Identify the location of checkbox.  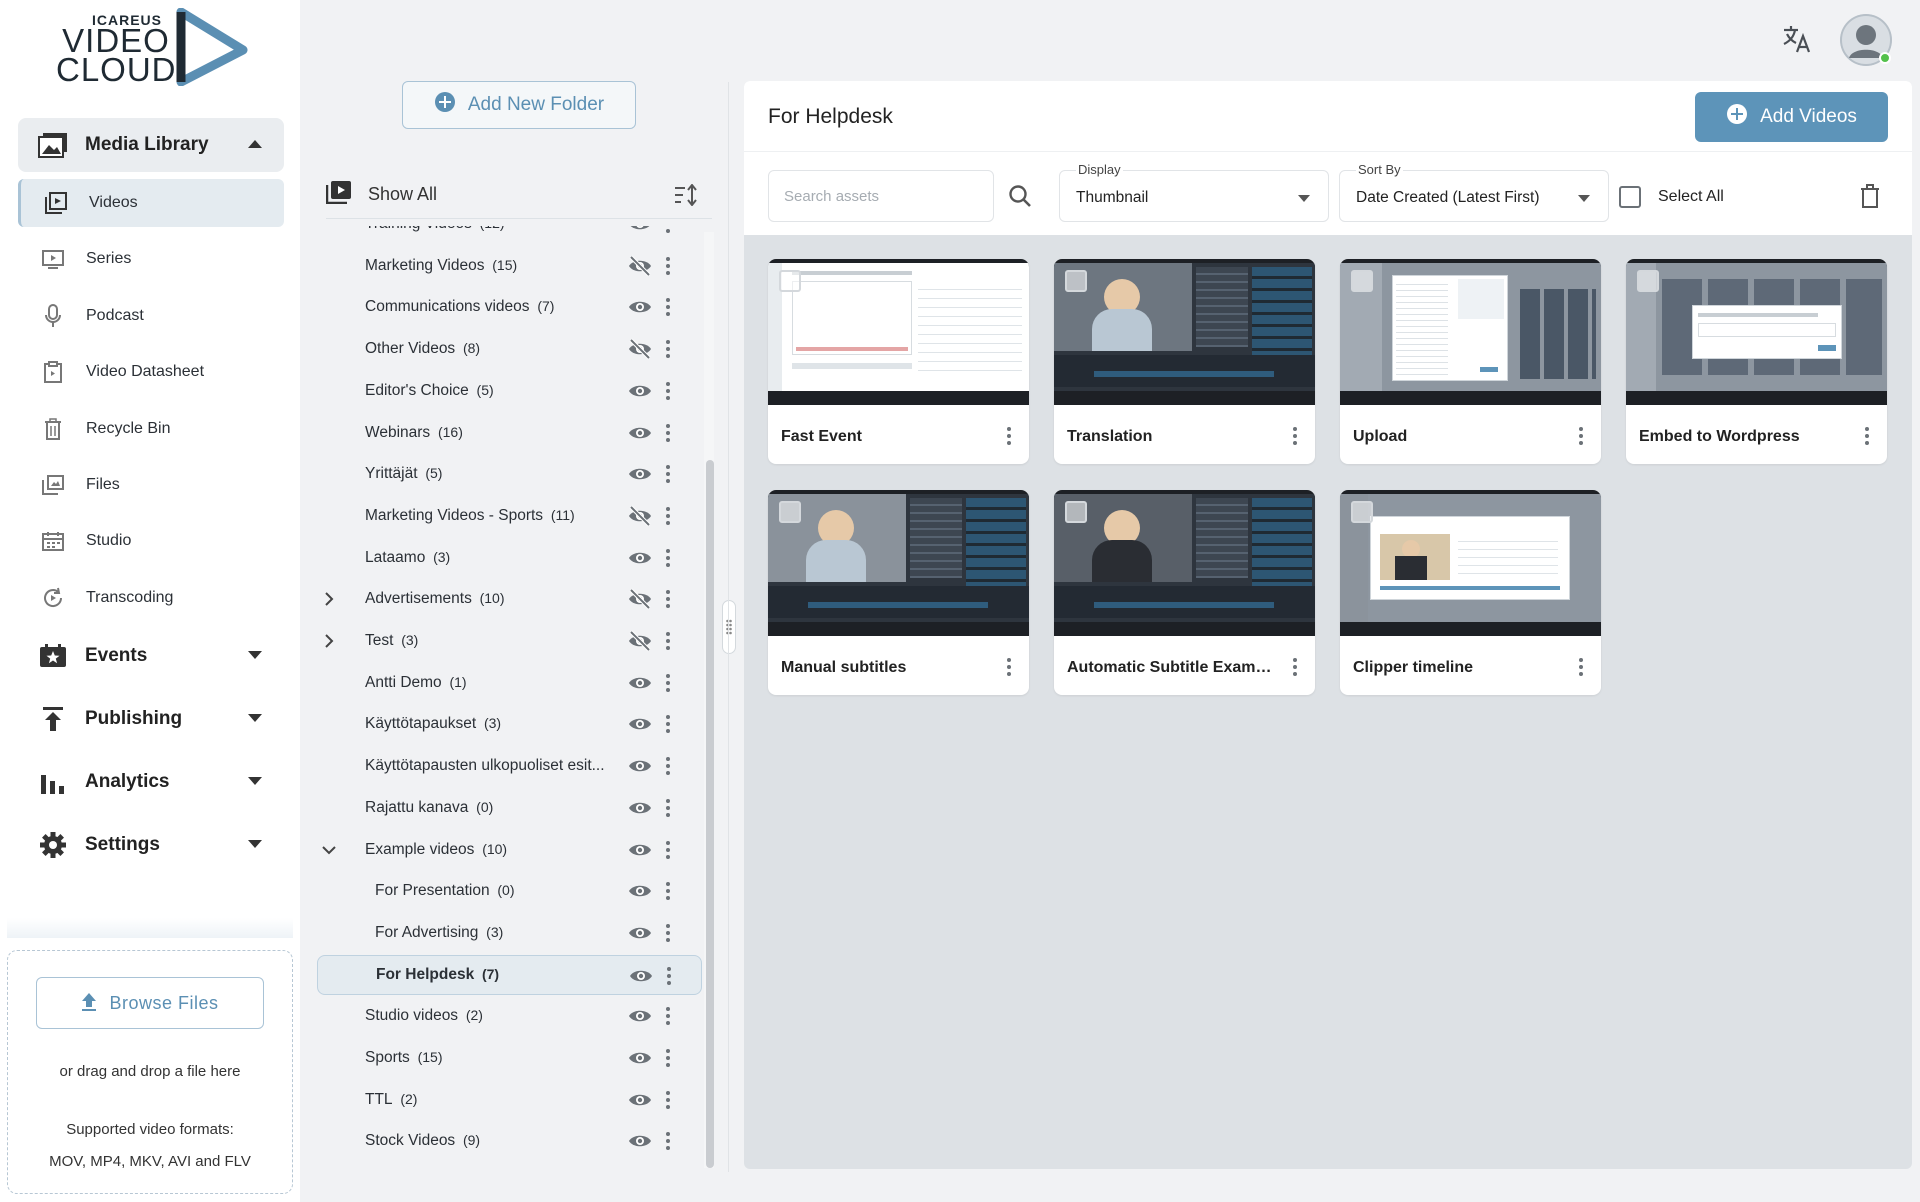
(1630, 197).